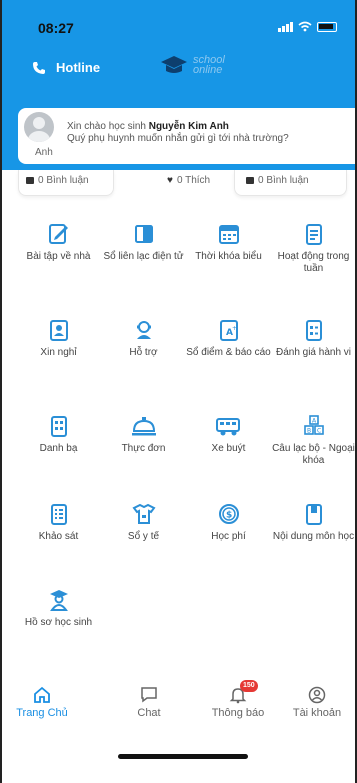 The height and width of the screenshot is (783, 357). What do you see at coordinates (317, 713) in the screenshot?
I see `tab-account-label: Tài khoản` at bounding box center [317, 713].